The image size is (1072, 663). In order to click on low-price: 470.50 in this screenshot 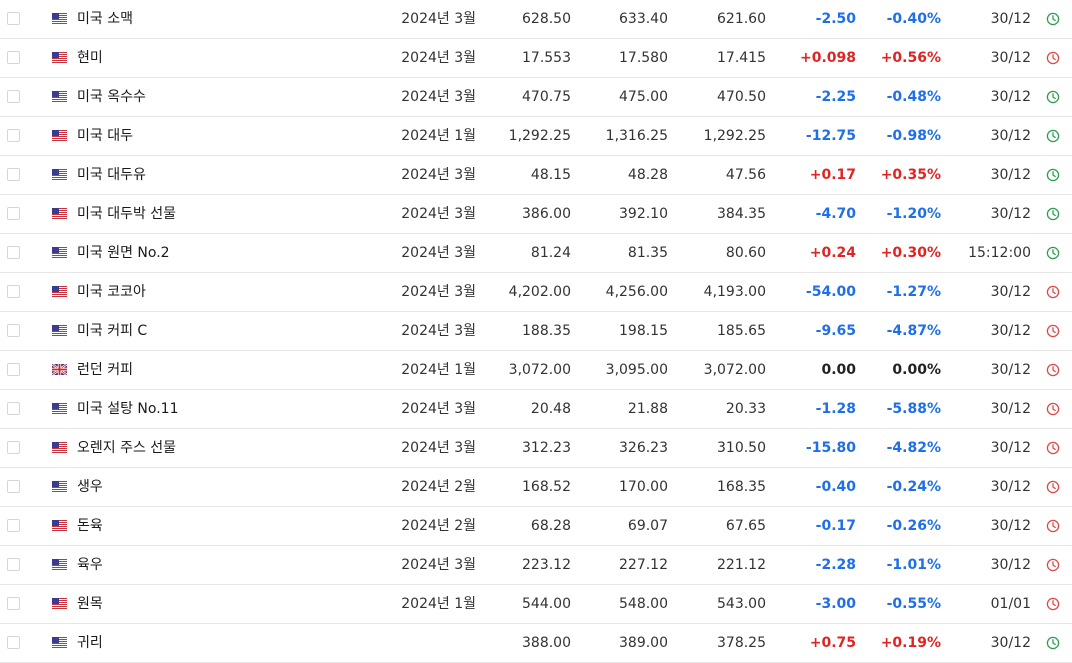, I will do `click(741, 97)`.